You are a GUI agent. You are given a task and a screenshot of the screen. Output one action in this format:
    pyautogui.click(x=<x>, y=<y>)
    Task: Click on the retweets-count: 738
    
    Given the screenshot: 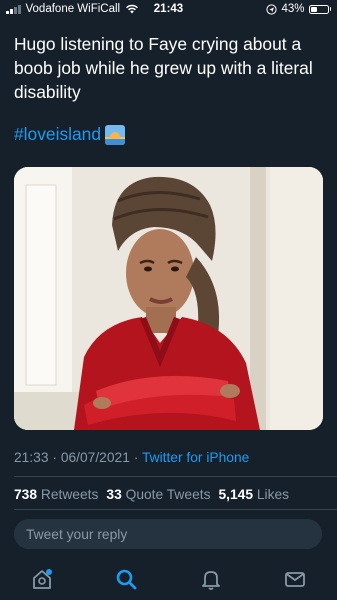 What is the action you would take?
    pyautogui.click(x=26, y=494)
    